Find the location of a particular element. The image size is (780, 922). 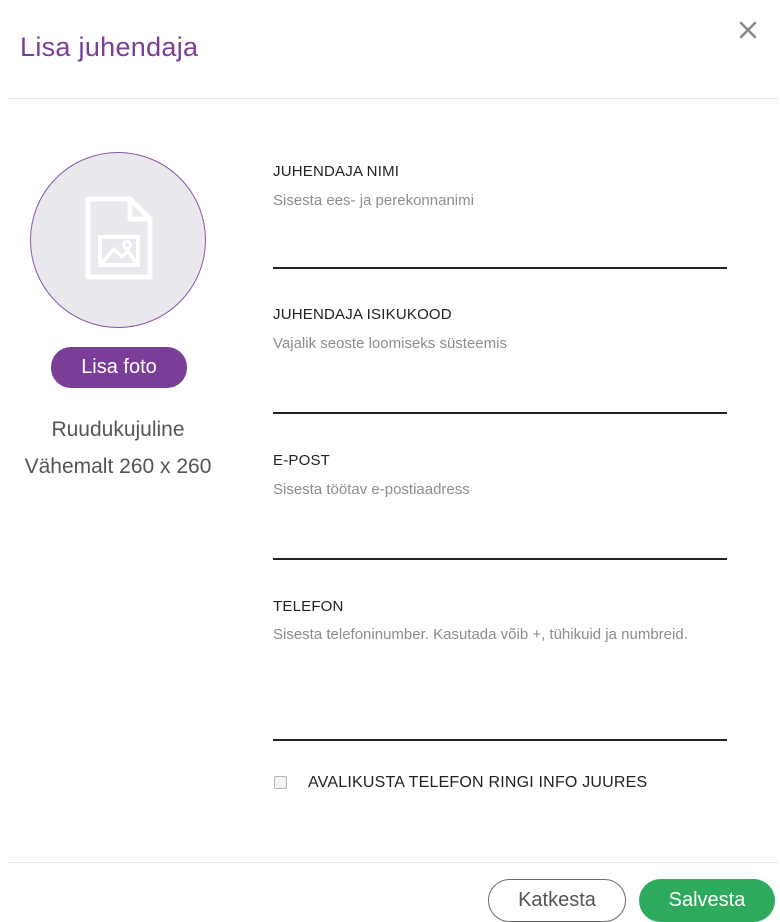

supervisor-id-code-input is located at coordinates (500, 401).